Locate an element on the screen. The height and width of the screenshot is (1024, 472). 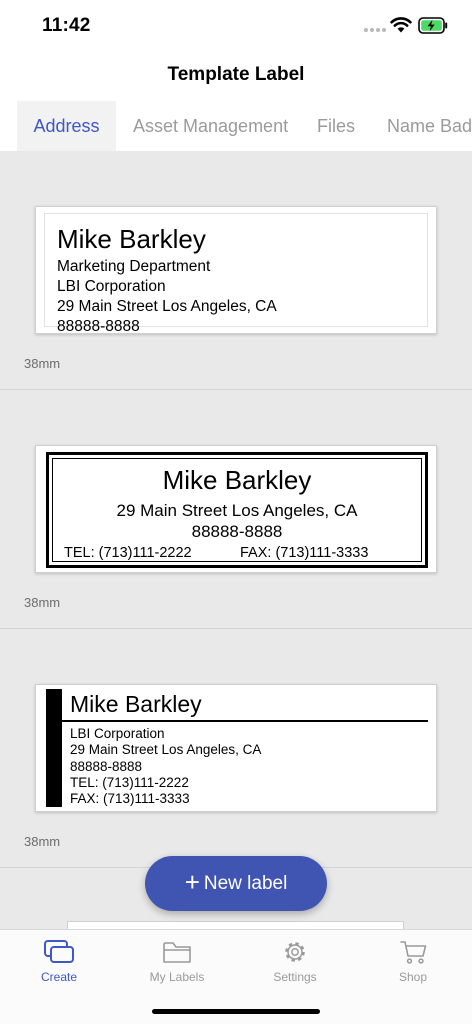
nav-shop: Shop is located at coordinates (413, 960).